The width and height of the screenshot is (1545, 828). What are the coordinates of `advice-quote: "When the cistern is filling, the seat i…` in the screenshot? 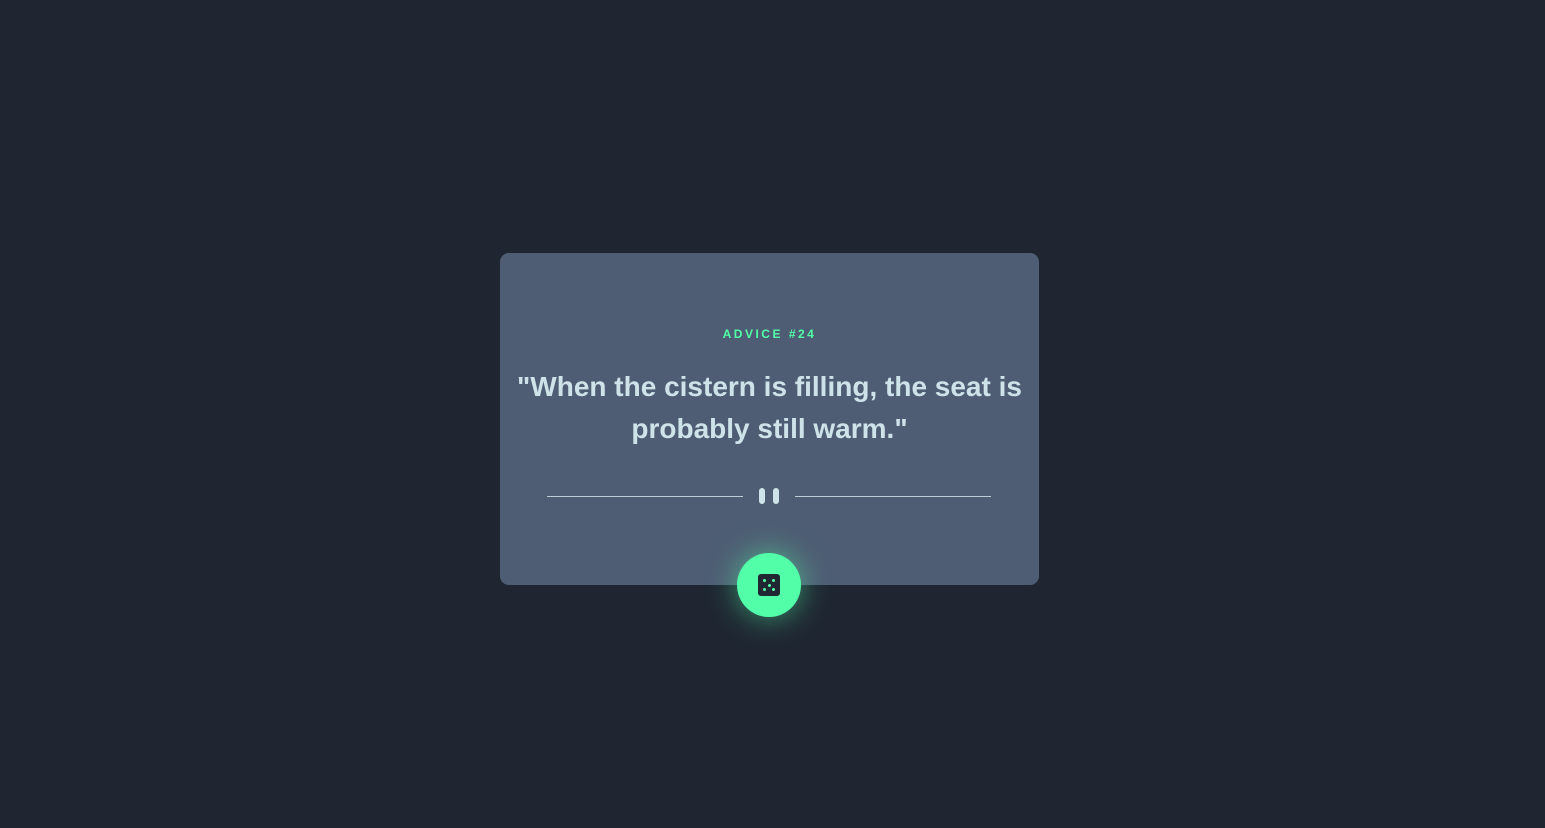 It's located at (769, 407).